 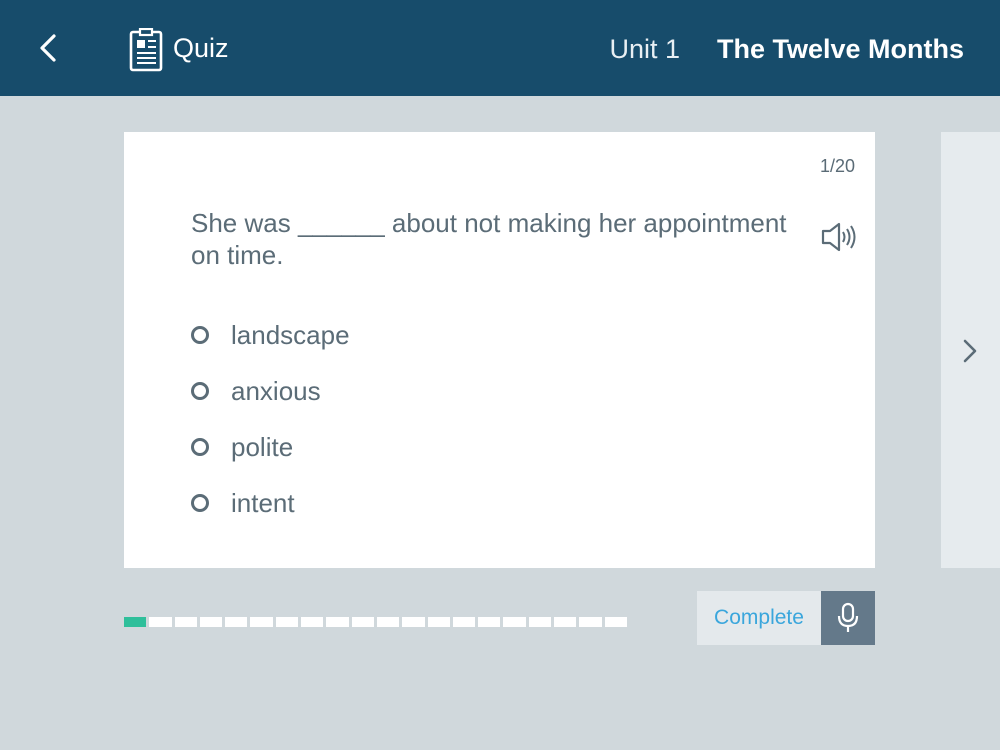 I want to click on answer-options: landscape anxious polite intent, so click(x=270, y=419).